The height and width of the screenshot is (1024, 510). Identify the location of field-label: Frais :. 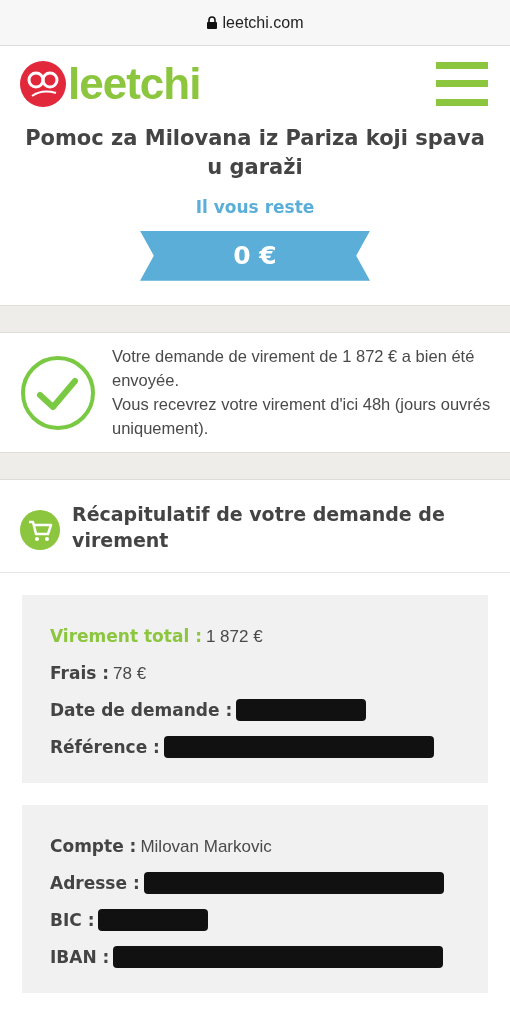
(80, 673).